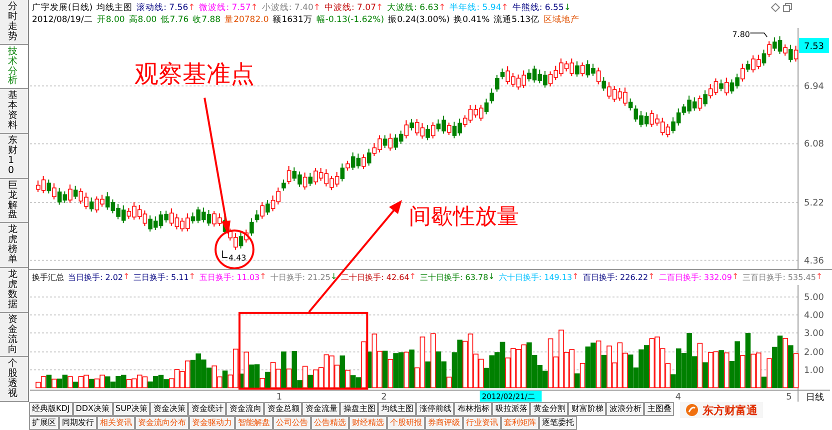 The height and width of the screenshot is (430, 832). What do you see at coordinates (300, 278) in the screenshot?
I see `turnover-value: 十日换手: 21.25` at bounding box center [300, 278].